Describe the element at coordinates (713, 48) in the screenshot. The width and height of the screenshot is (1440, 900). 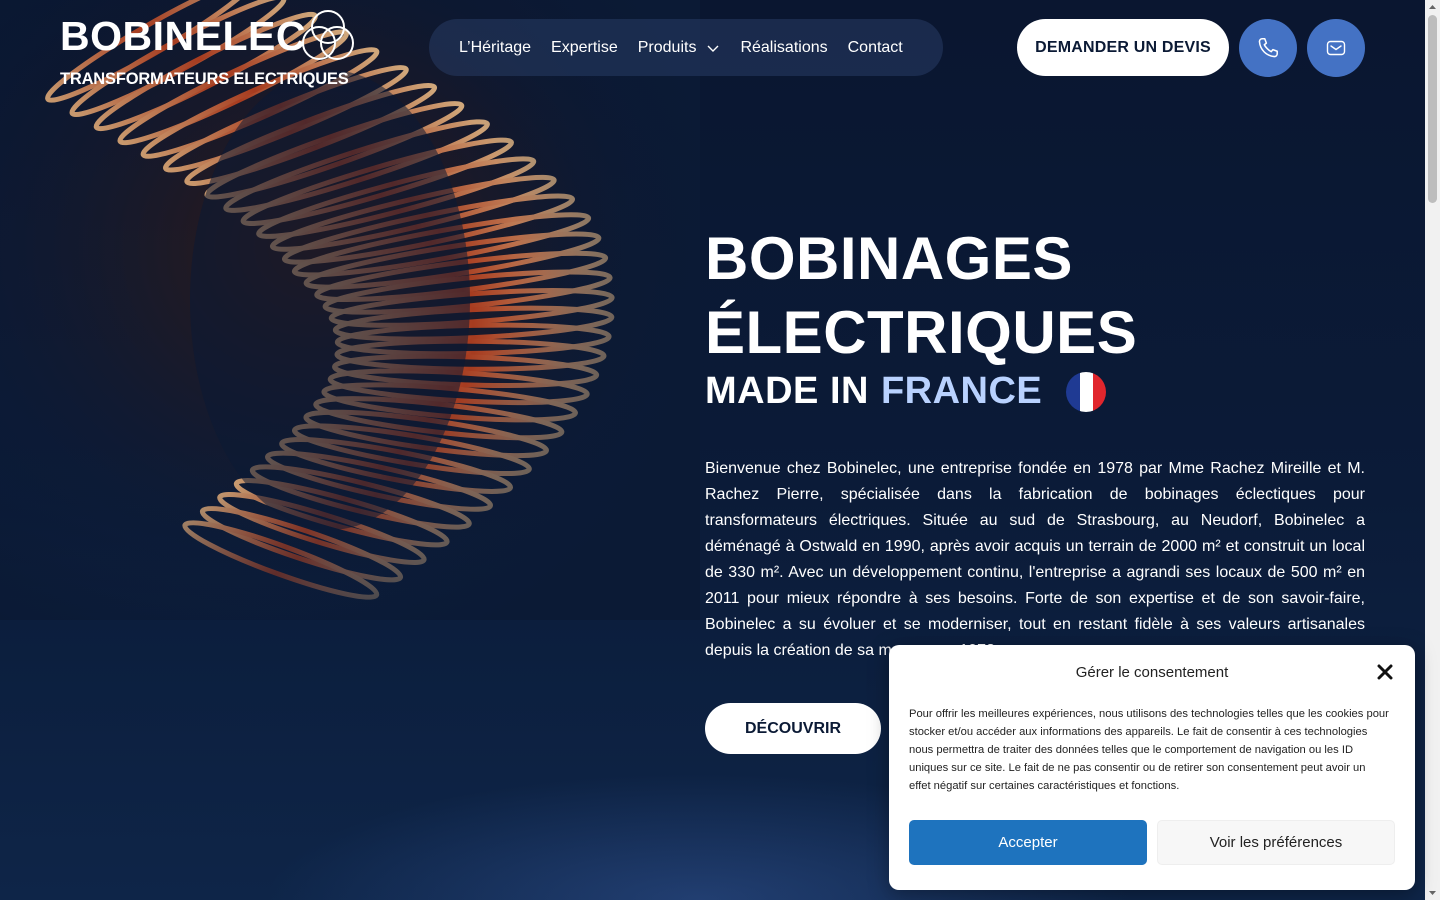
I see `chevron-down-icon` at that location.